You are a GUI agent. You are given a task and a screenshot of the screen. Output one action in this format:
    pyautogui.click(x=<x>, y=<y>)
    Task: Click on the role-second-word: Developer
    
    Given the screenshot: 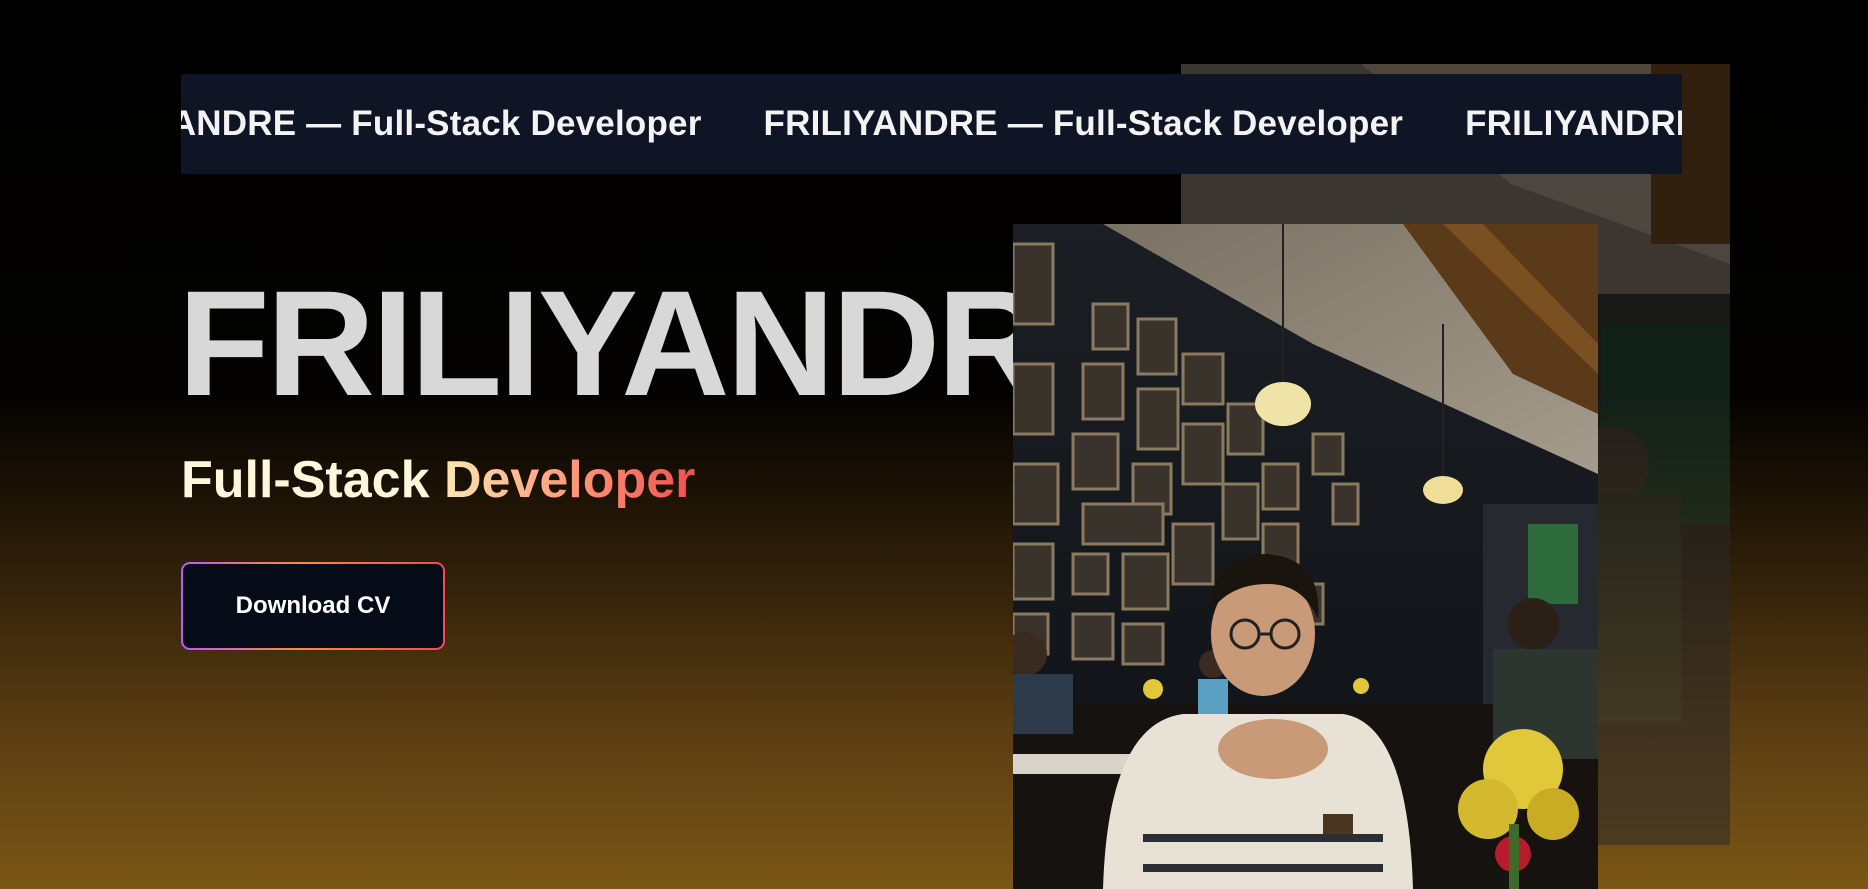 What is the action you would take?
    pyautogui.click(x=569, y=480)
    